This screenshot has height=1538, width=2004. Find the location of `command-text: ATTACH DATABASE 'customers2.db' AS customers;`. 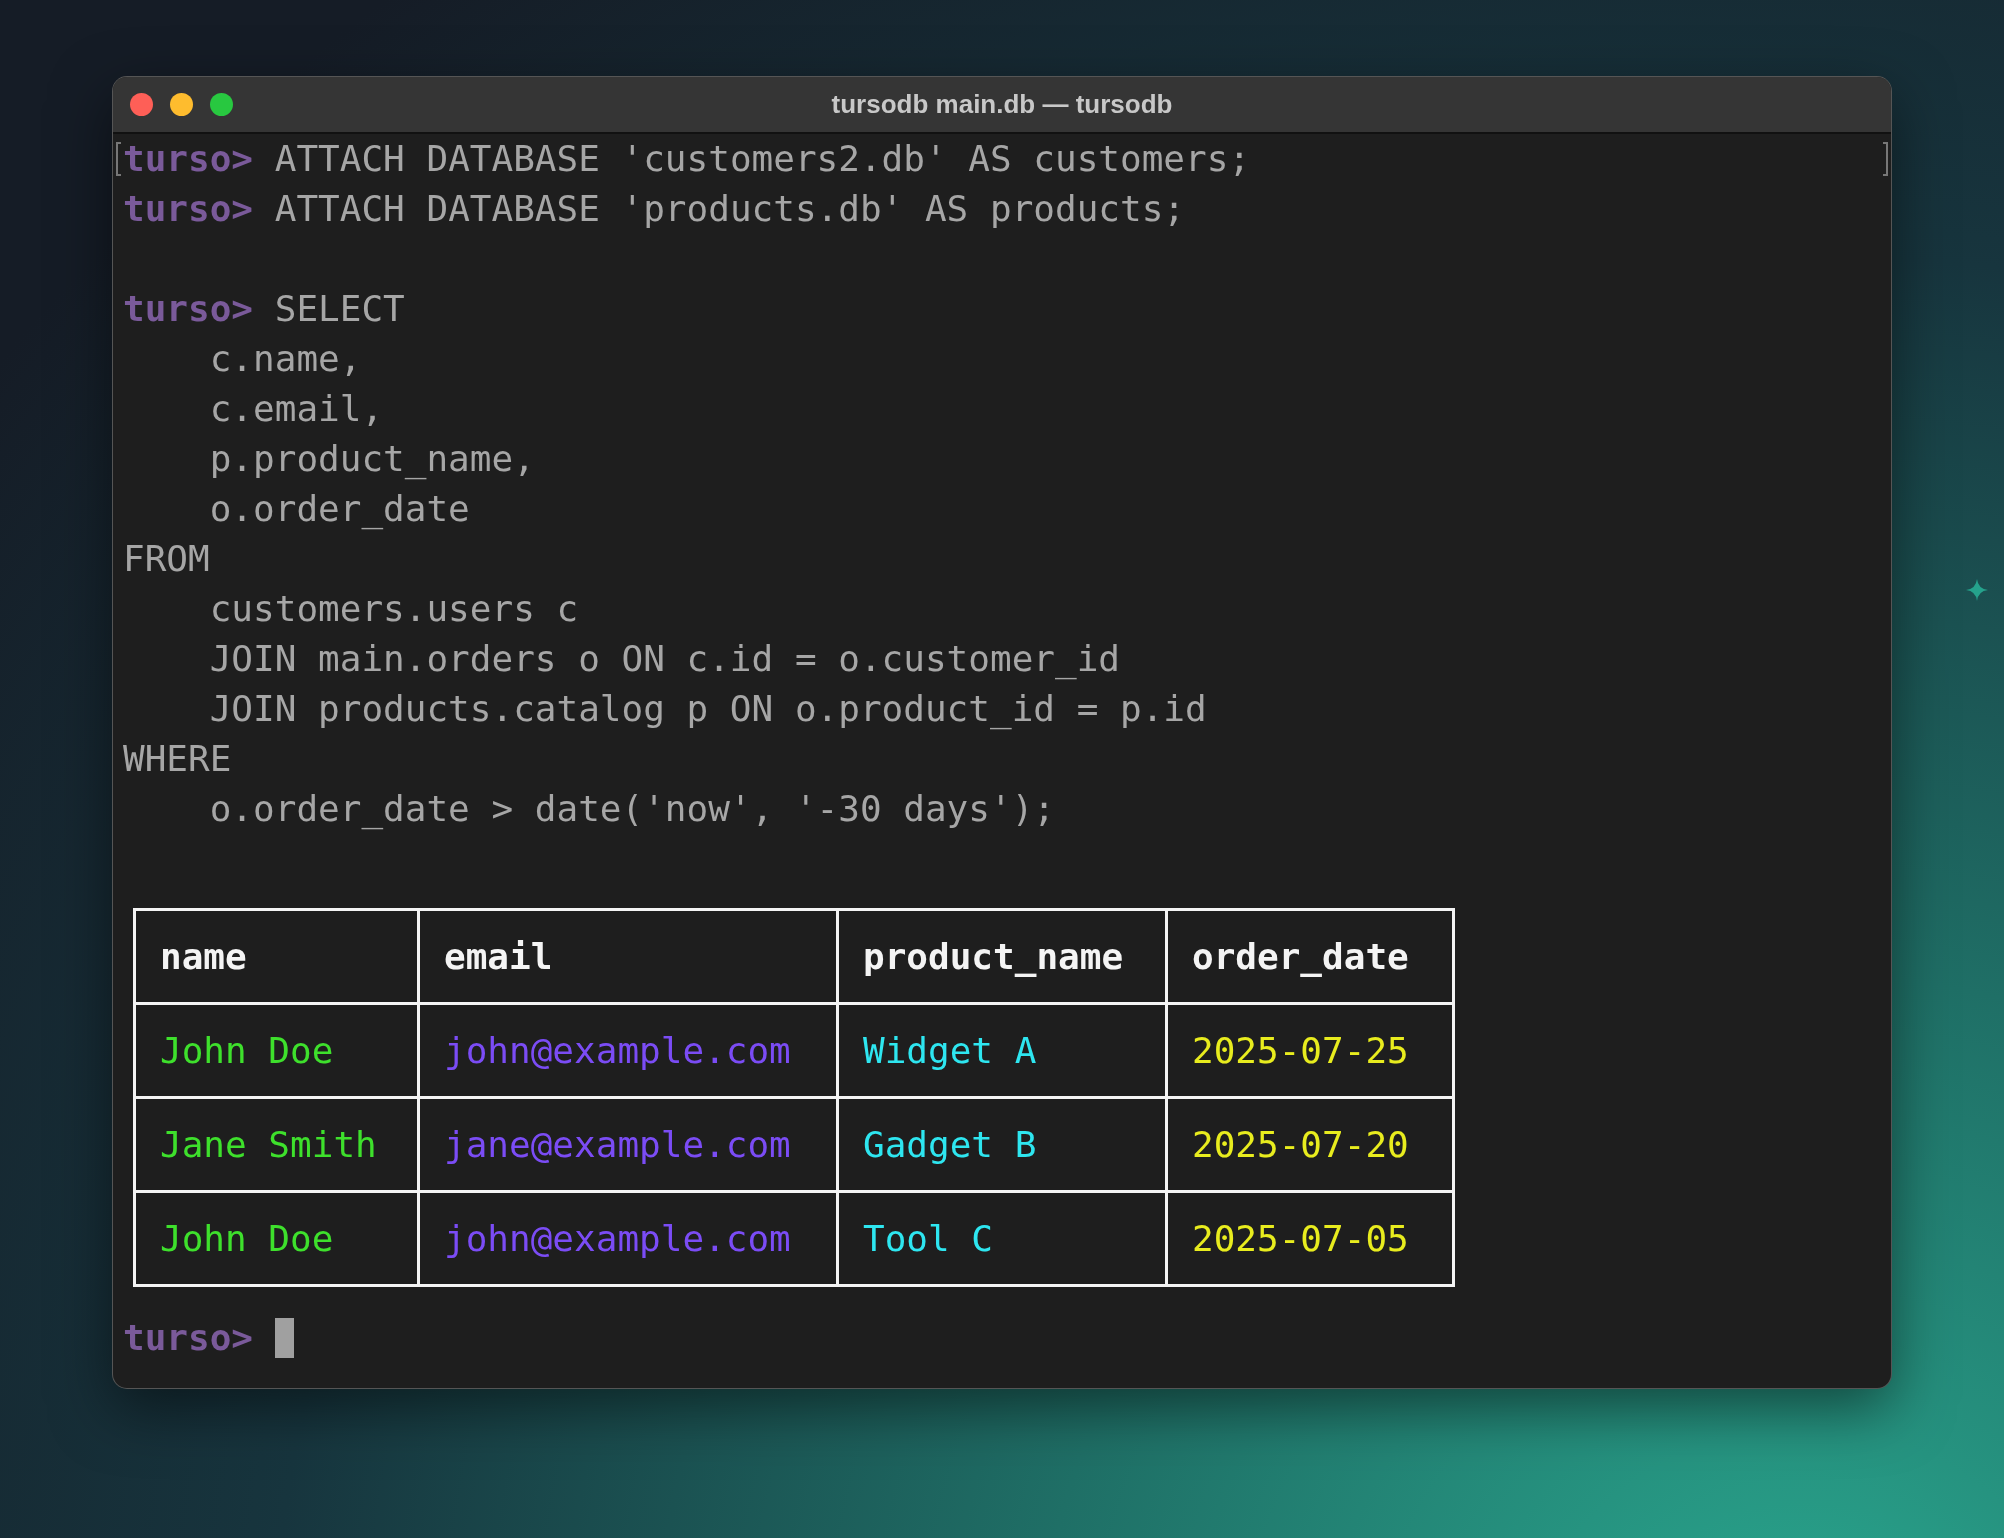

command-text: ATTACH DATABASE 'customers2.db' AS customers; is located at coordinates (762, 159).